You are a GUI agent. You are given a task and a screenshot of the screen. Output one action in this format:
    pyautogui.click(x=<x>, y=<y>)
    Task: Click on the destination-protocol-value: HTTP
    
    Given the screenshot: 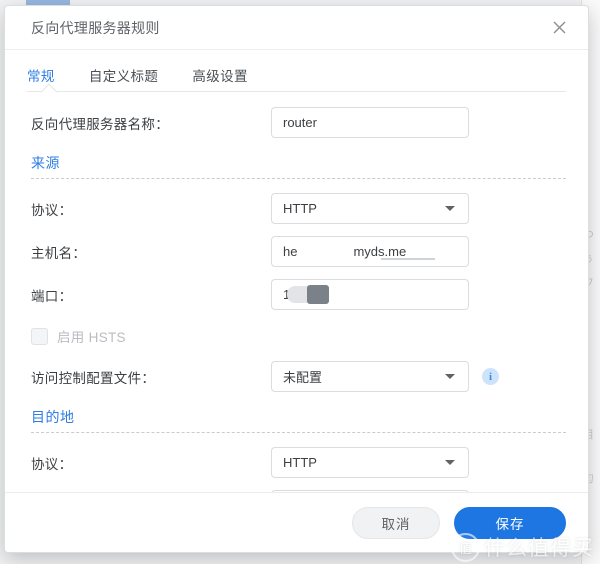 What is the action you would take?
    pyautogui.click(x=300, y=462)
    